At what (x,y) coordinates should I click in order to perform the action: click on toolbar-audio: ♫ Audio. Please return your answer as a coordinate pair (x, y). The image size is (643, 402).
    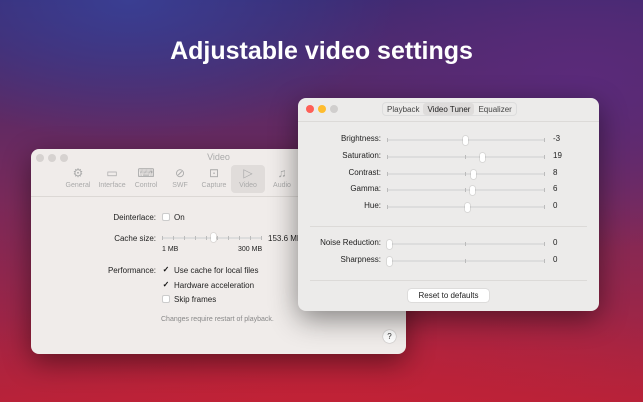
    Looking at the image, I should click on (282, 179).